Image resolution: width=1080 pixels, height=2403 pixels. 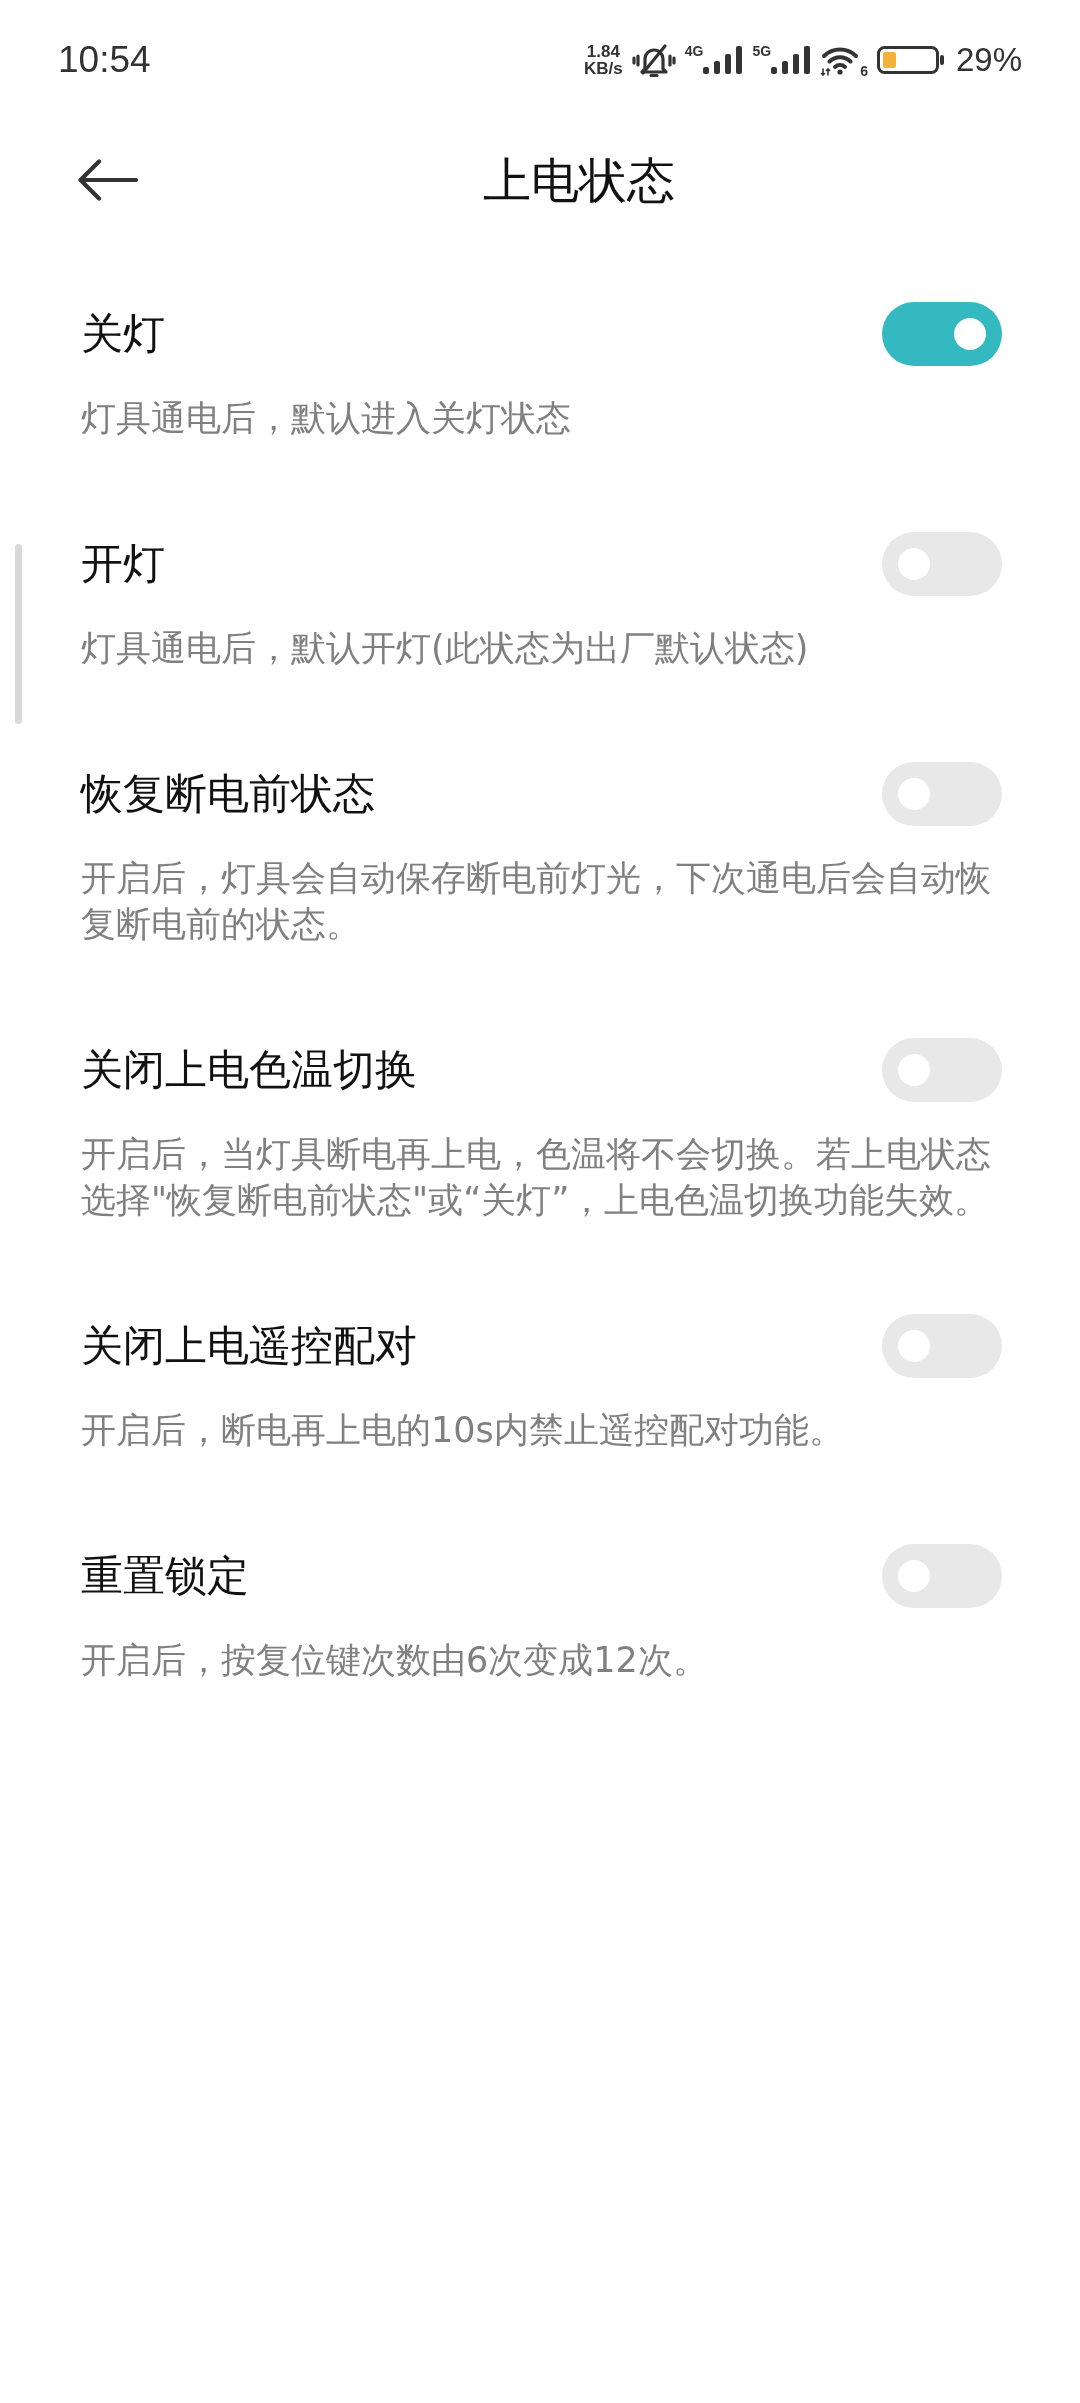 What do you see at coordinates (910, 60) in the screenshot?
I see `battery-icon` at bounding box center [910, 60].